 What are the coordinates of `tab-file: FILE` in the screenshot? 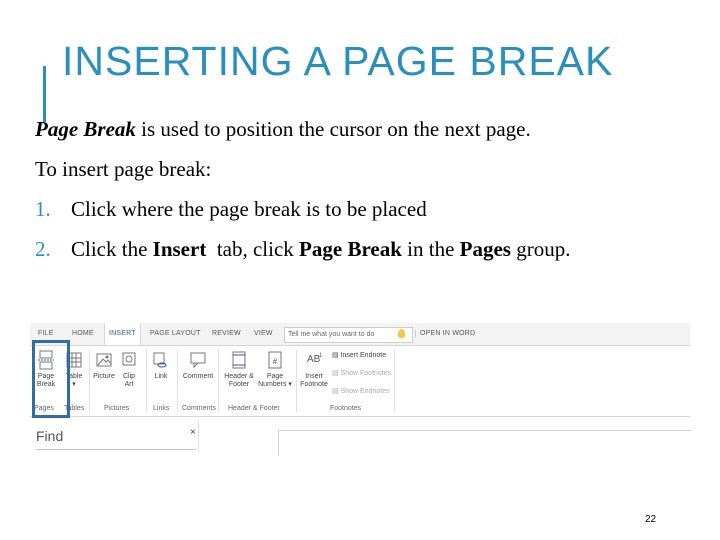 It's located at (46, 333).